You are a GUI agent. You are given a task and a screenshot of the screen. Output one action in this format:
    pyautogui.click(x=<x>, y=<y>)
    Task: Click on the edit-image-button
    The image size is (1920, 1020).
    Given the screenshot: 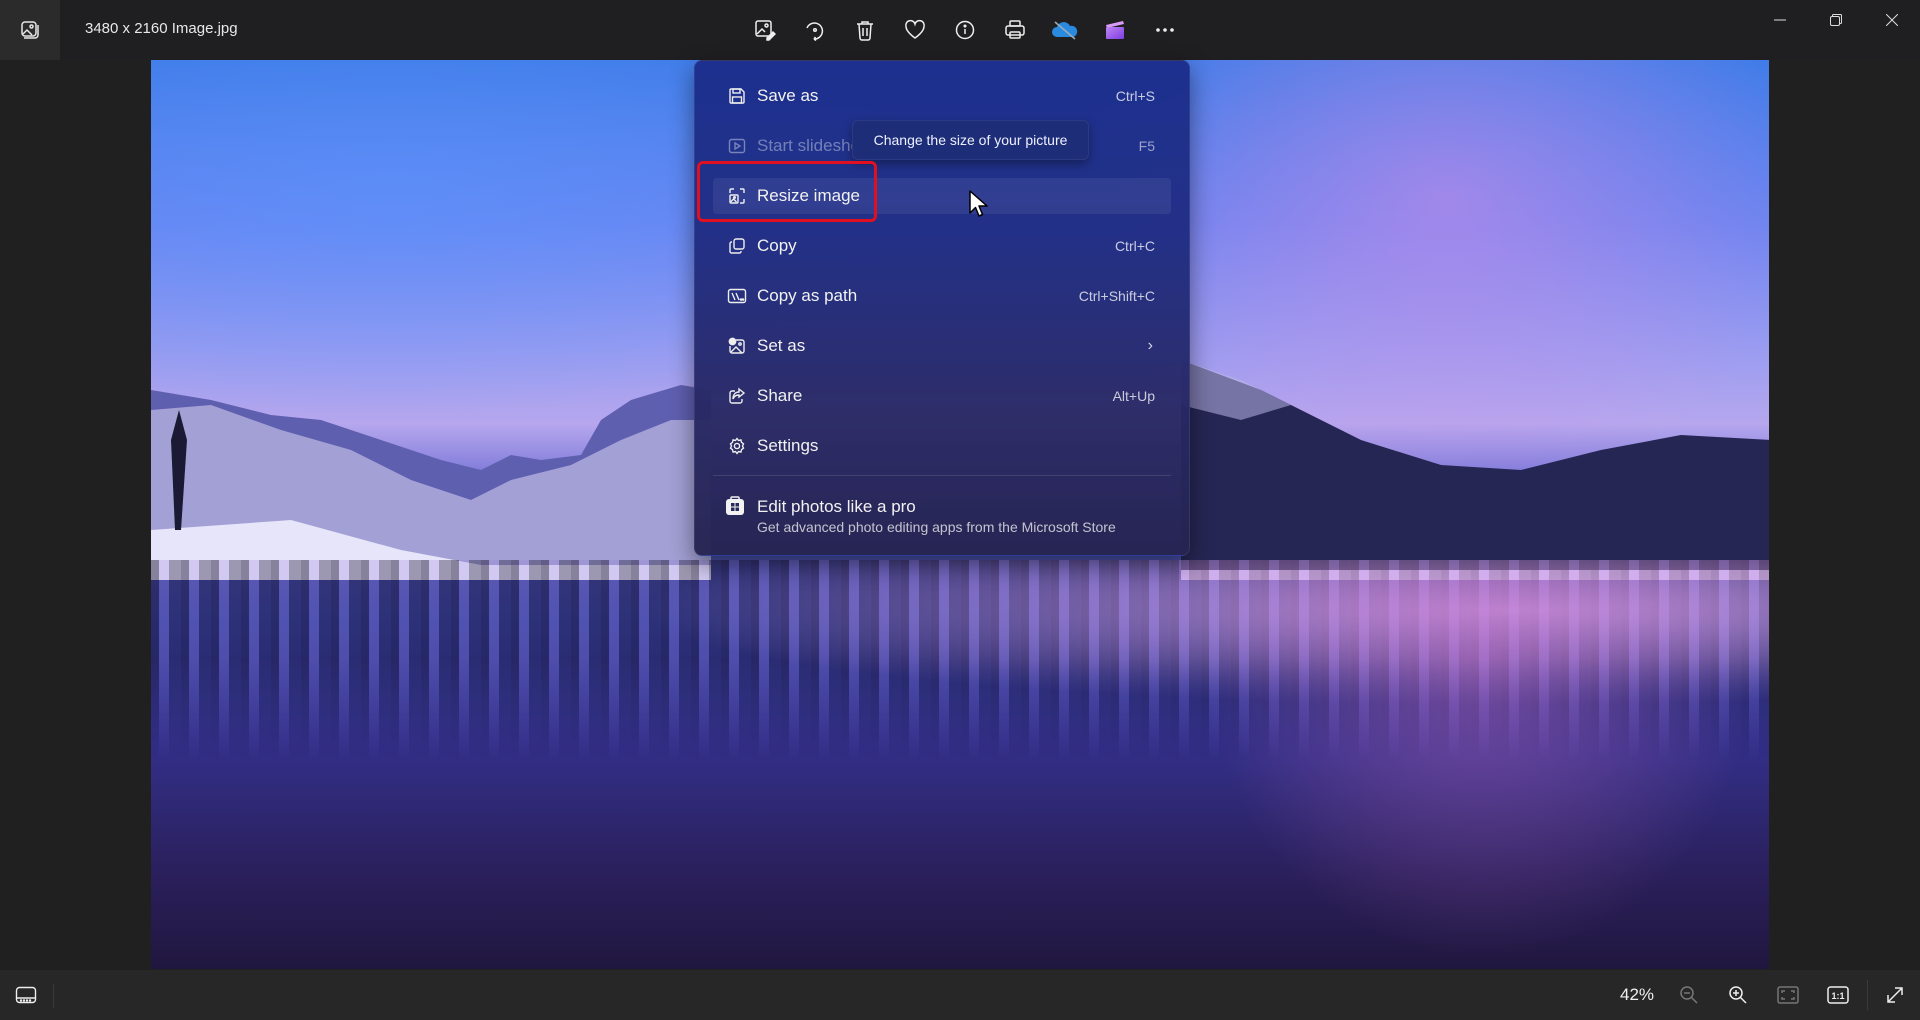 What is the action you would take?
    pyautogui.click(x=765, y=30)
    